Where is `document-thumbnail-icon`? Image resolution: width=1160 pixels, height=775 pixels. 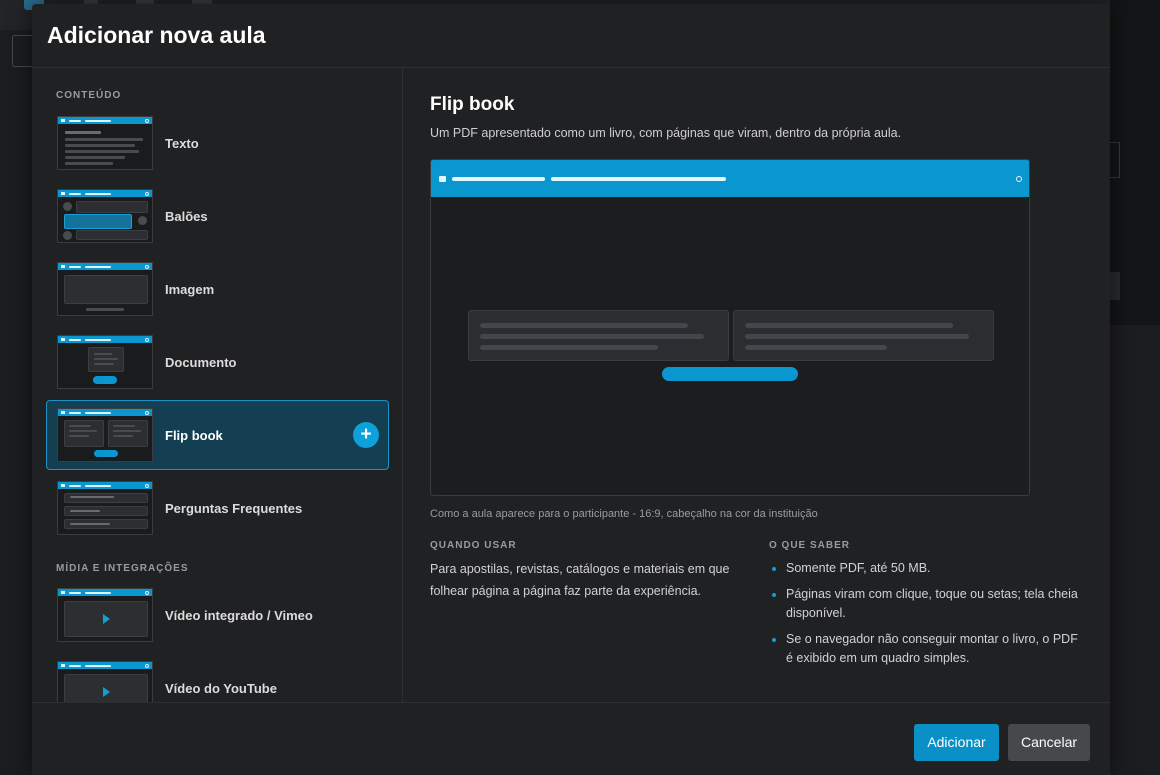
document-thumbnail-icon is located at coordinates (105, 362).